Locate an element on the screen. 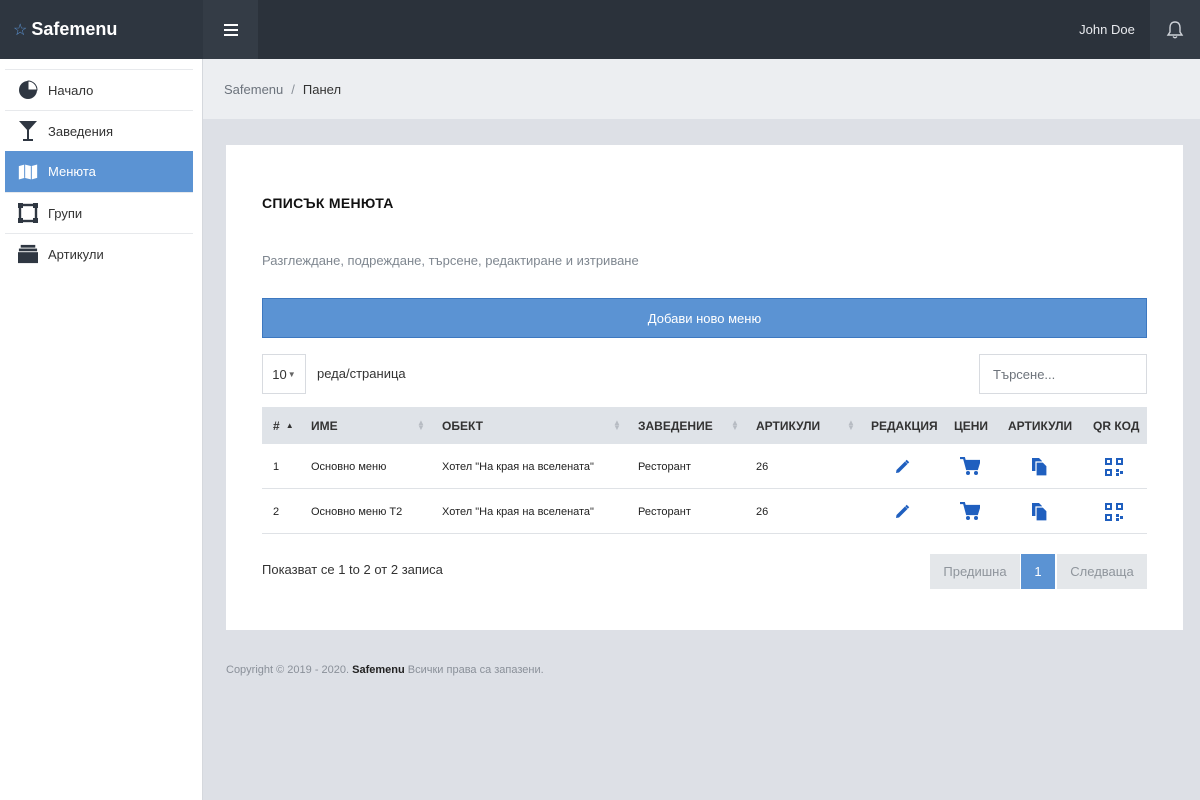 The height and width of the screenshot is (800, 1200). sidebar-item-label: Заведения is located at coordinates (81, 131).